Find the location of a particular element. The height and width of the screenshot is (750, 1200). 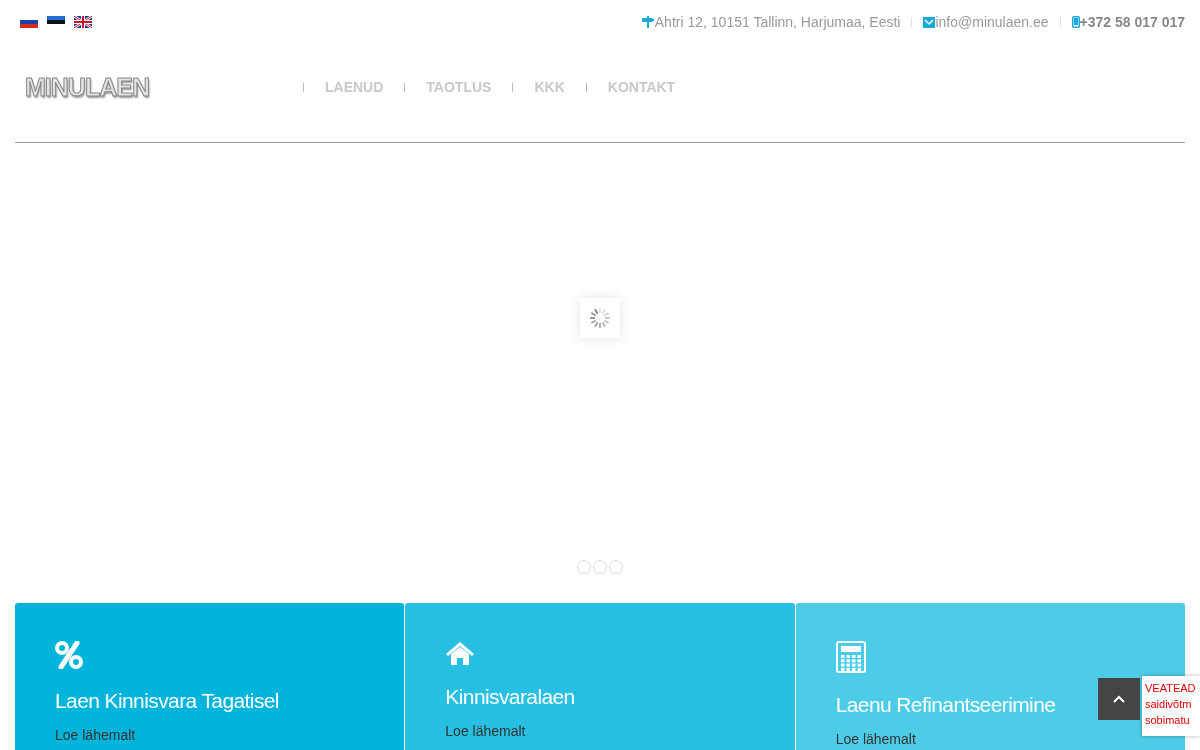

signpost-icon is located at coordinates (647, 22).